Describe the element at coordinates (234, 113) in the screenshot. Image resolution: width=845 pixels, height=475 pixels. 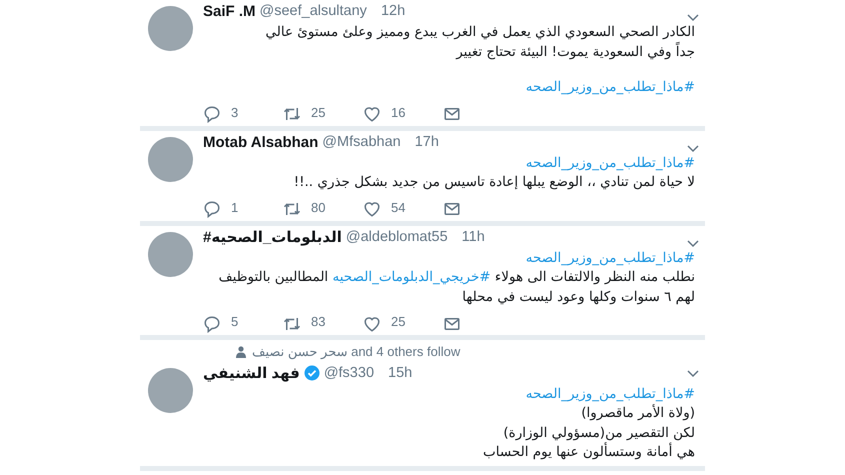
I see `reply-count: 3` at that location.